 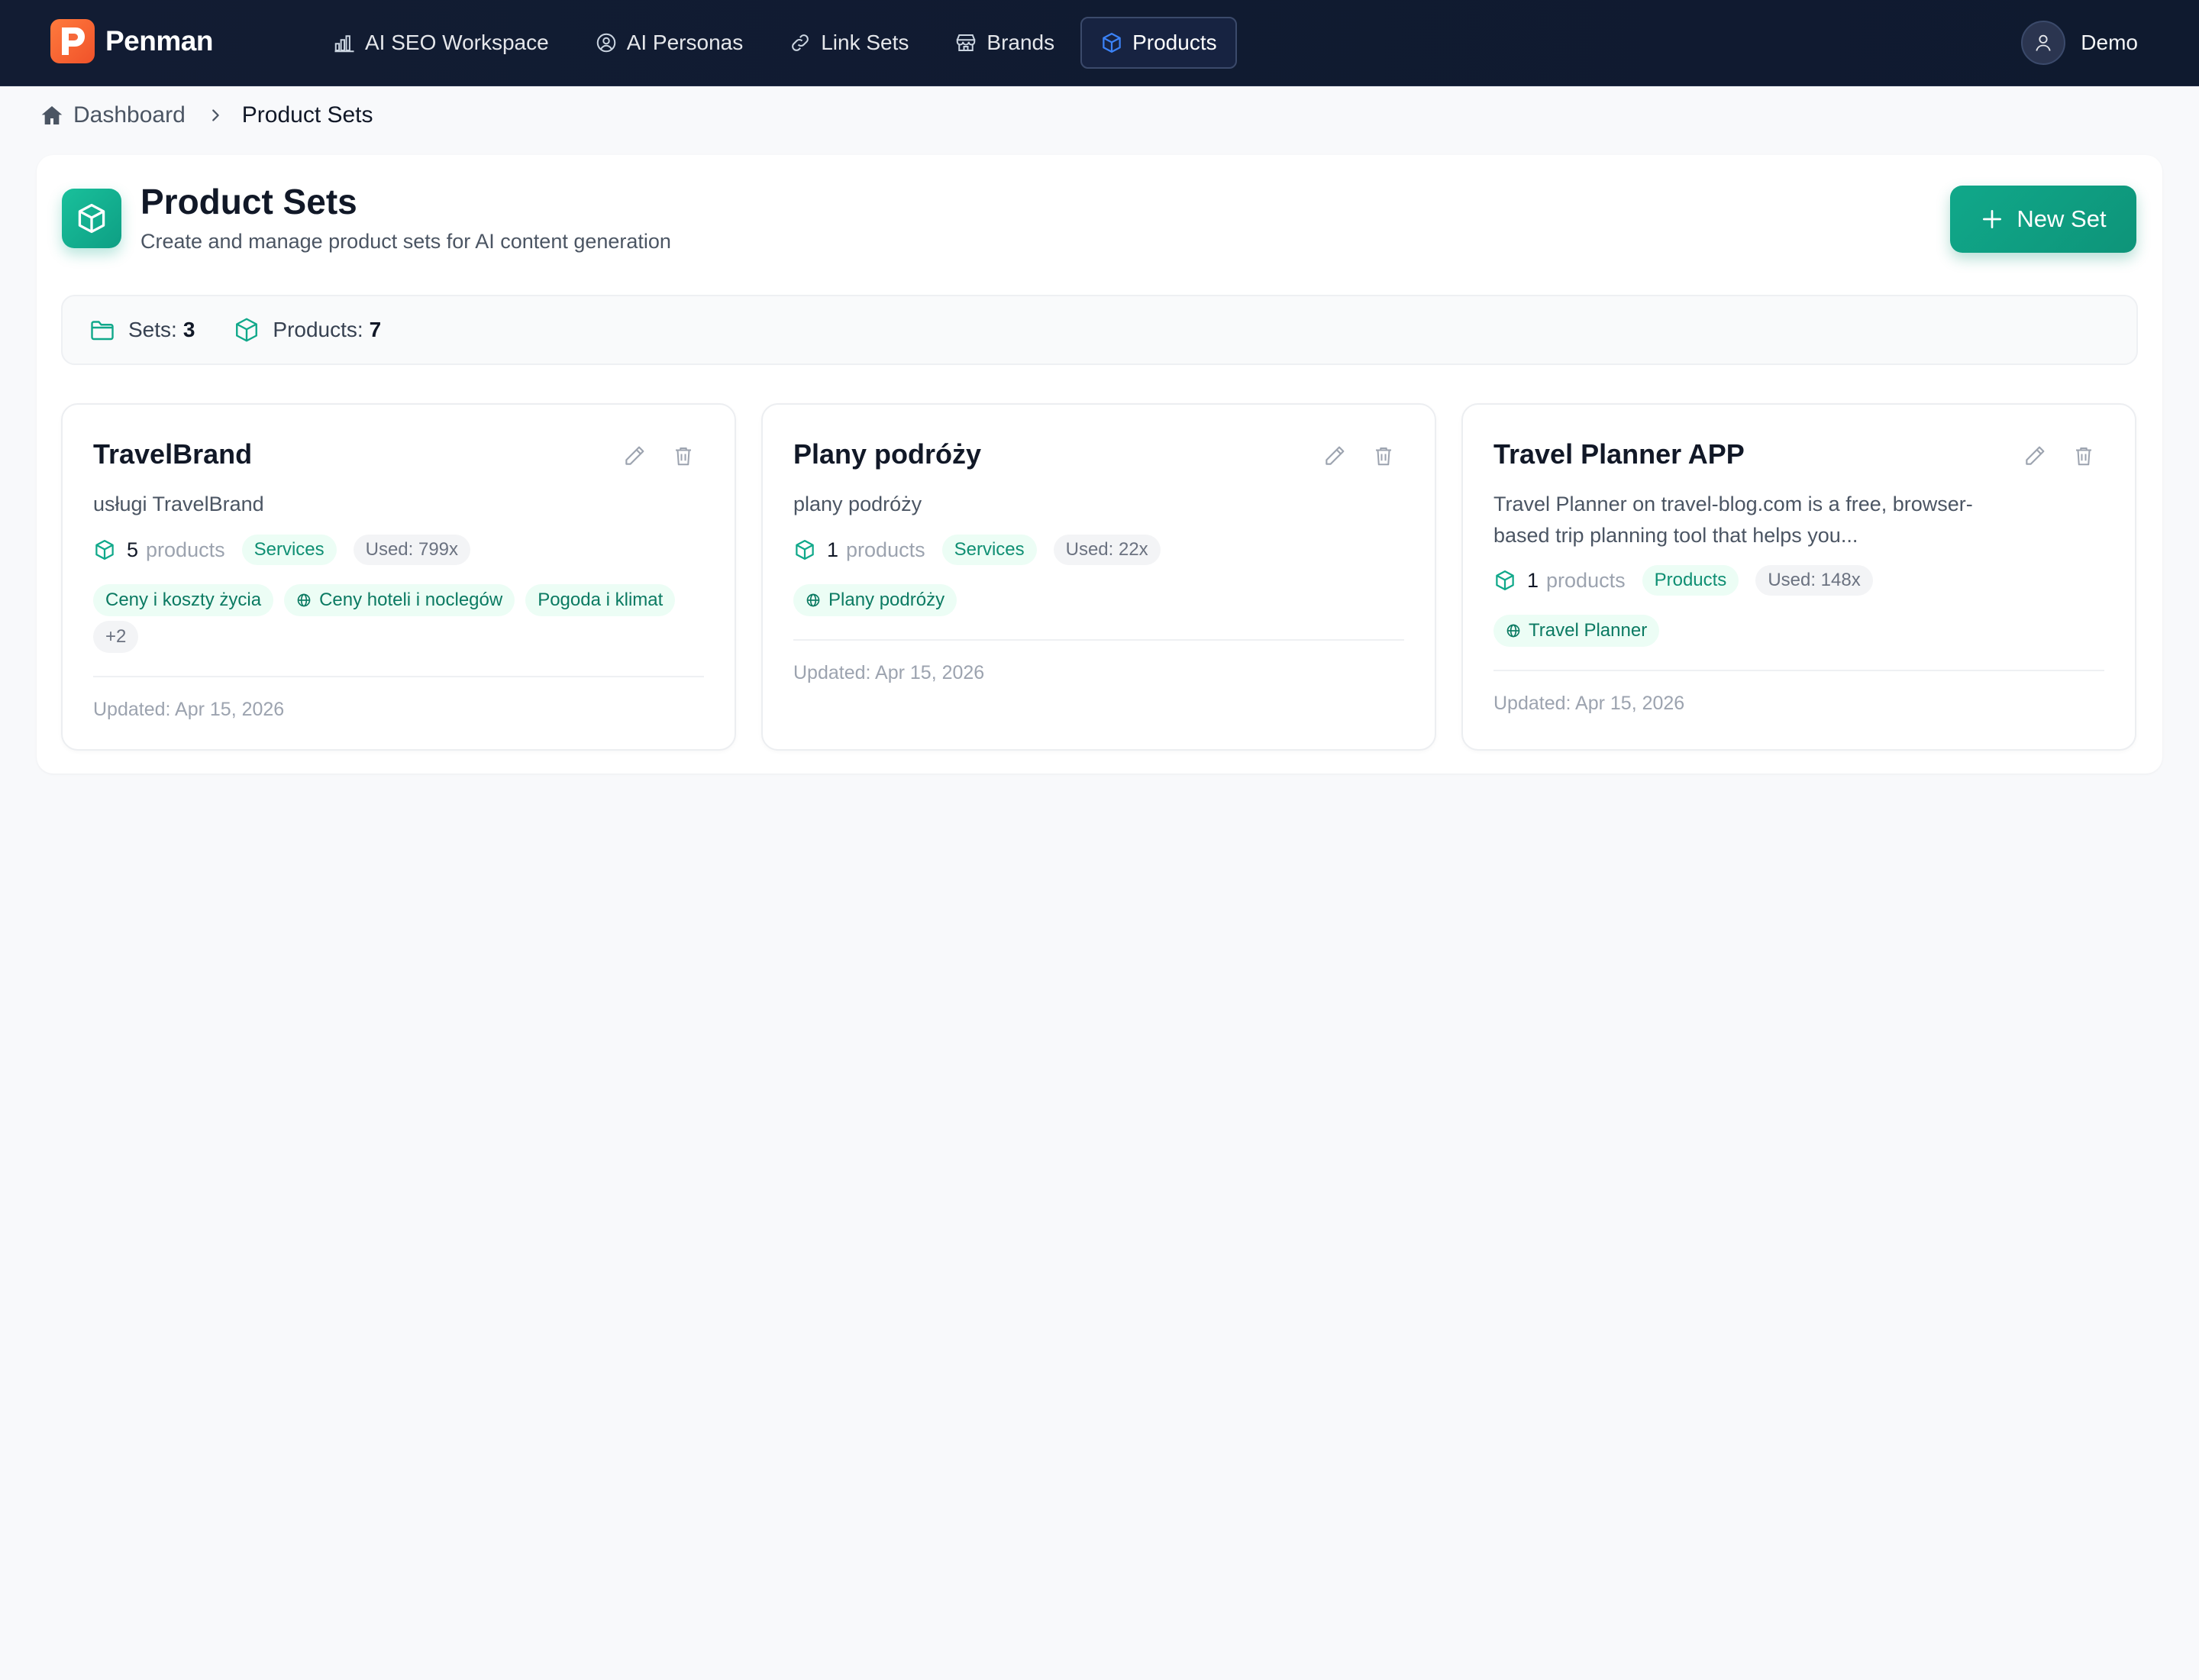 What do you see at coordinates (142, 330) in the screenshot?
I see `stat-sets: Sets: 3` at bounding box center [142, 330].